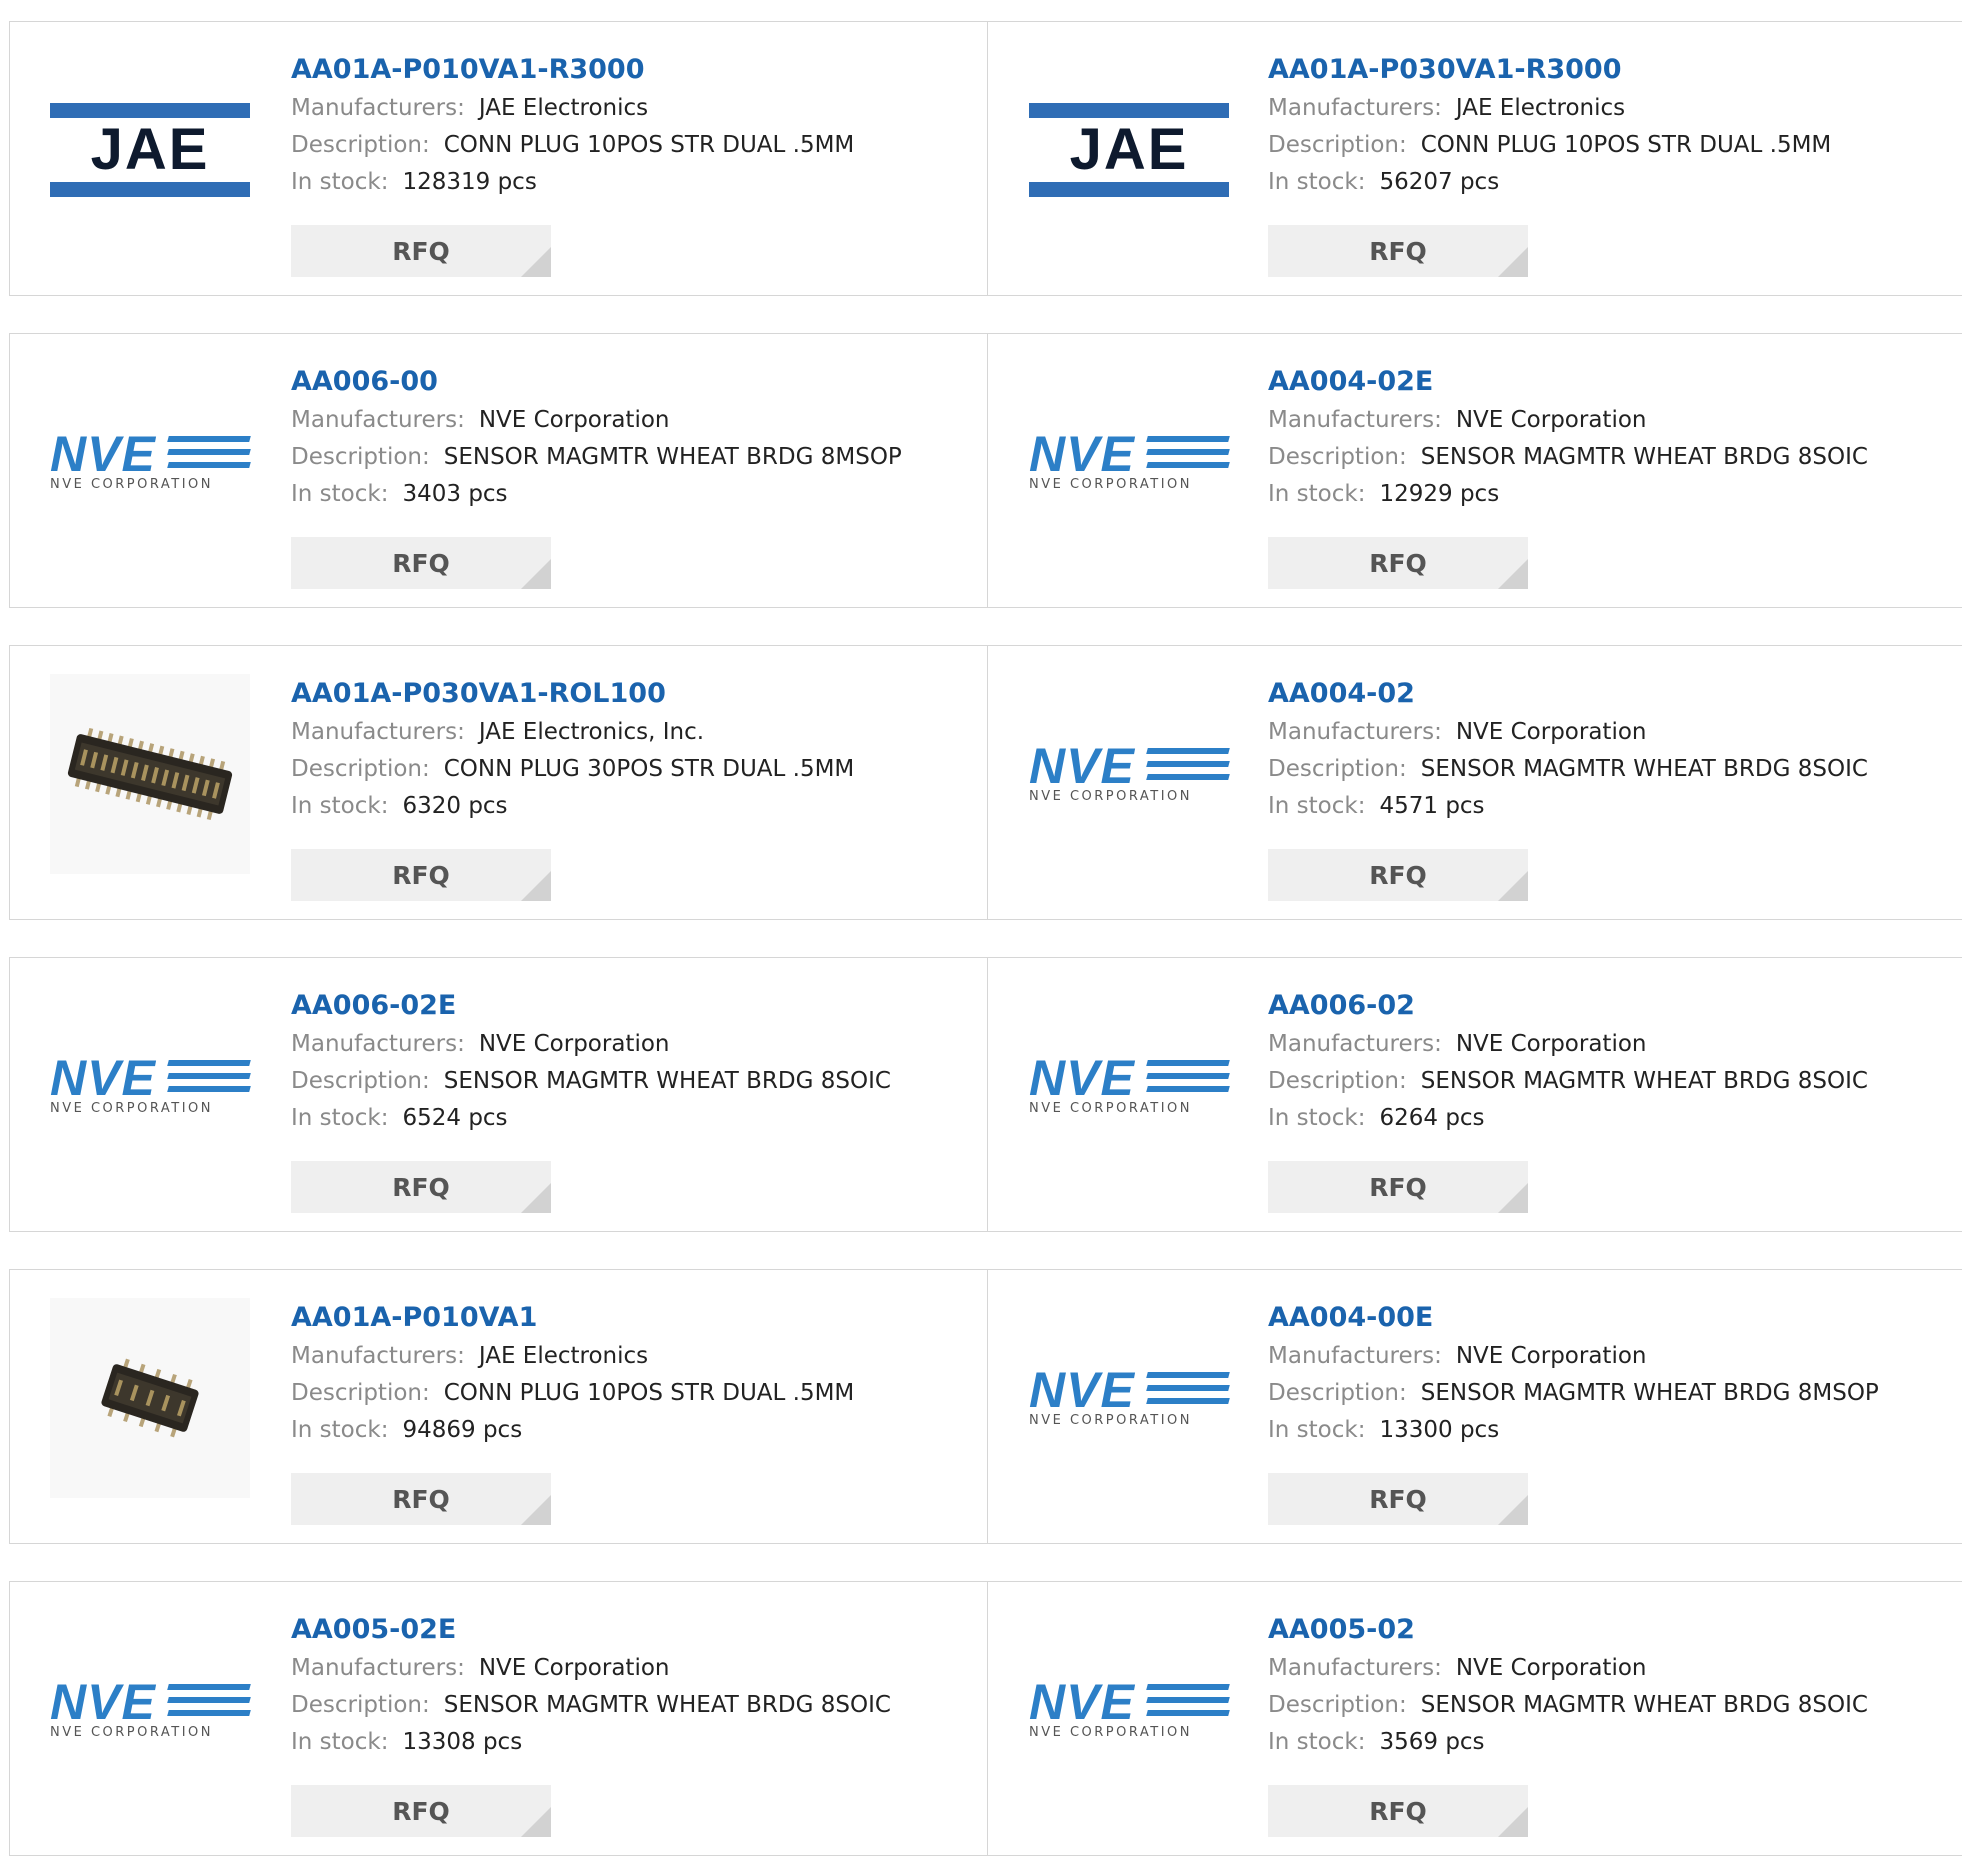 The image size is (1962, 1856). What do you see at coordinates (1432, 806) in the screenshot?
I see `stock-value: 4571 pcs` at bounding box center [1432, 806].